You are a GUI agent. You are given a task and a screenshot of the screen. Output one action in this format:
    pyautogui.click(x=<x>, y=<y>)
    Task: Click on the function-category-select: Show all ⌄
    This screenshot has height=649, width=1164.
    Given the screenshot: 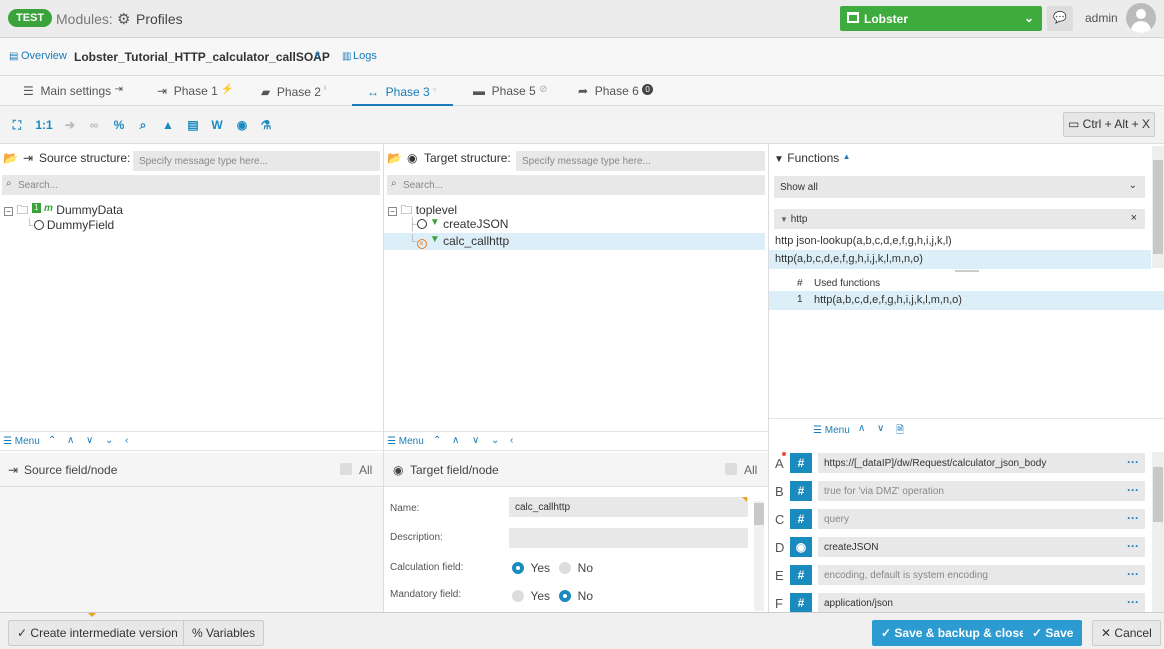 What is the action you would take?
    pyautogui.click(x=959, y=187)
    